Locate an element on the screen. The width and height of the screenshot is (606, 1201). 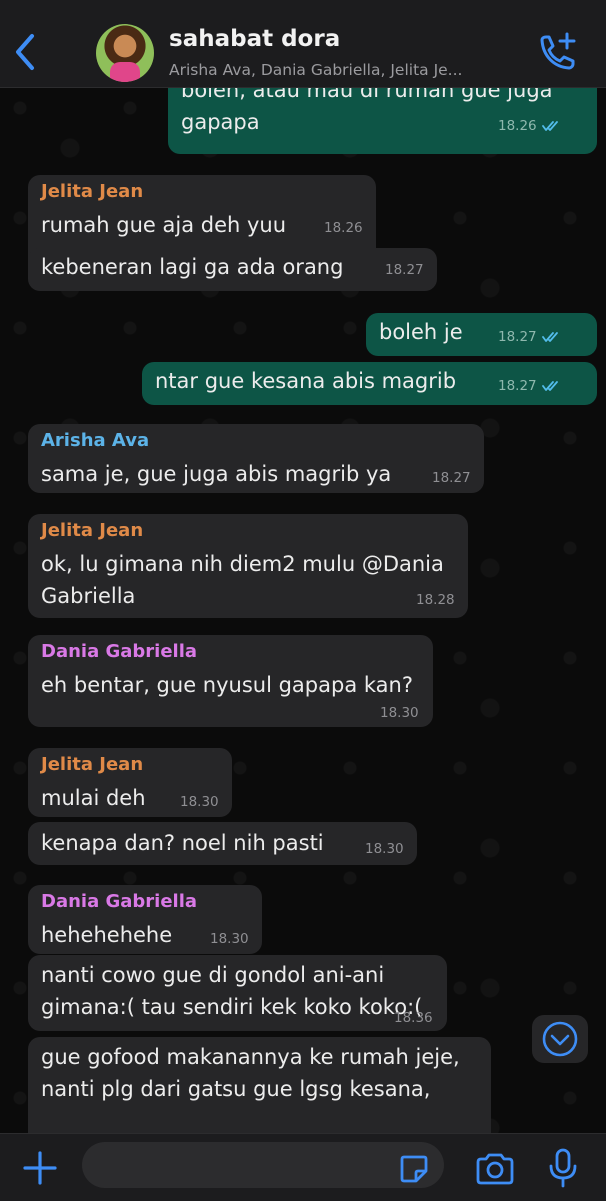
message-text: ntar gue kesana abis magrib is located at coordinates (306, 381).